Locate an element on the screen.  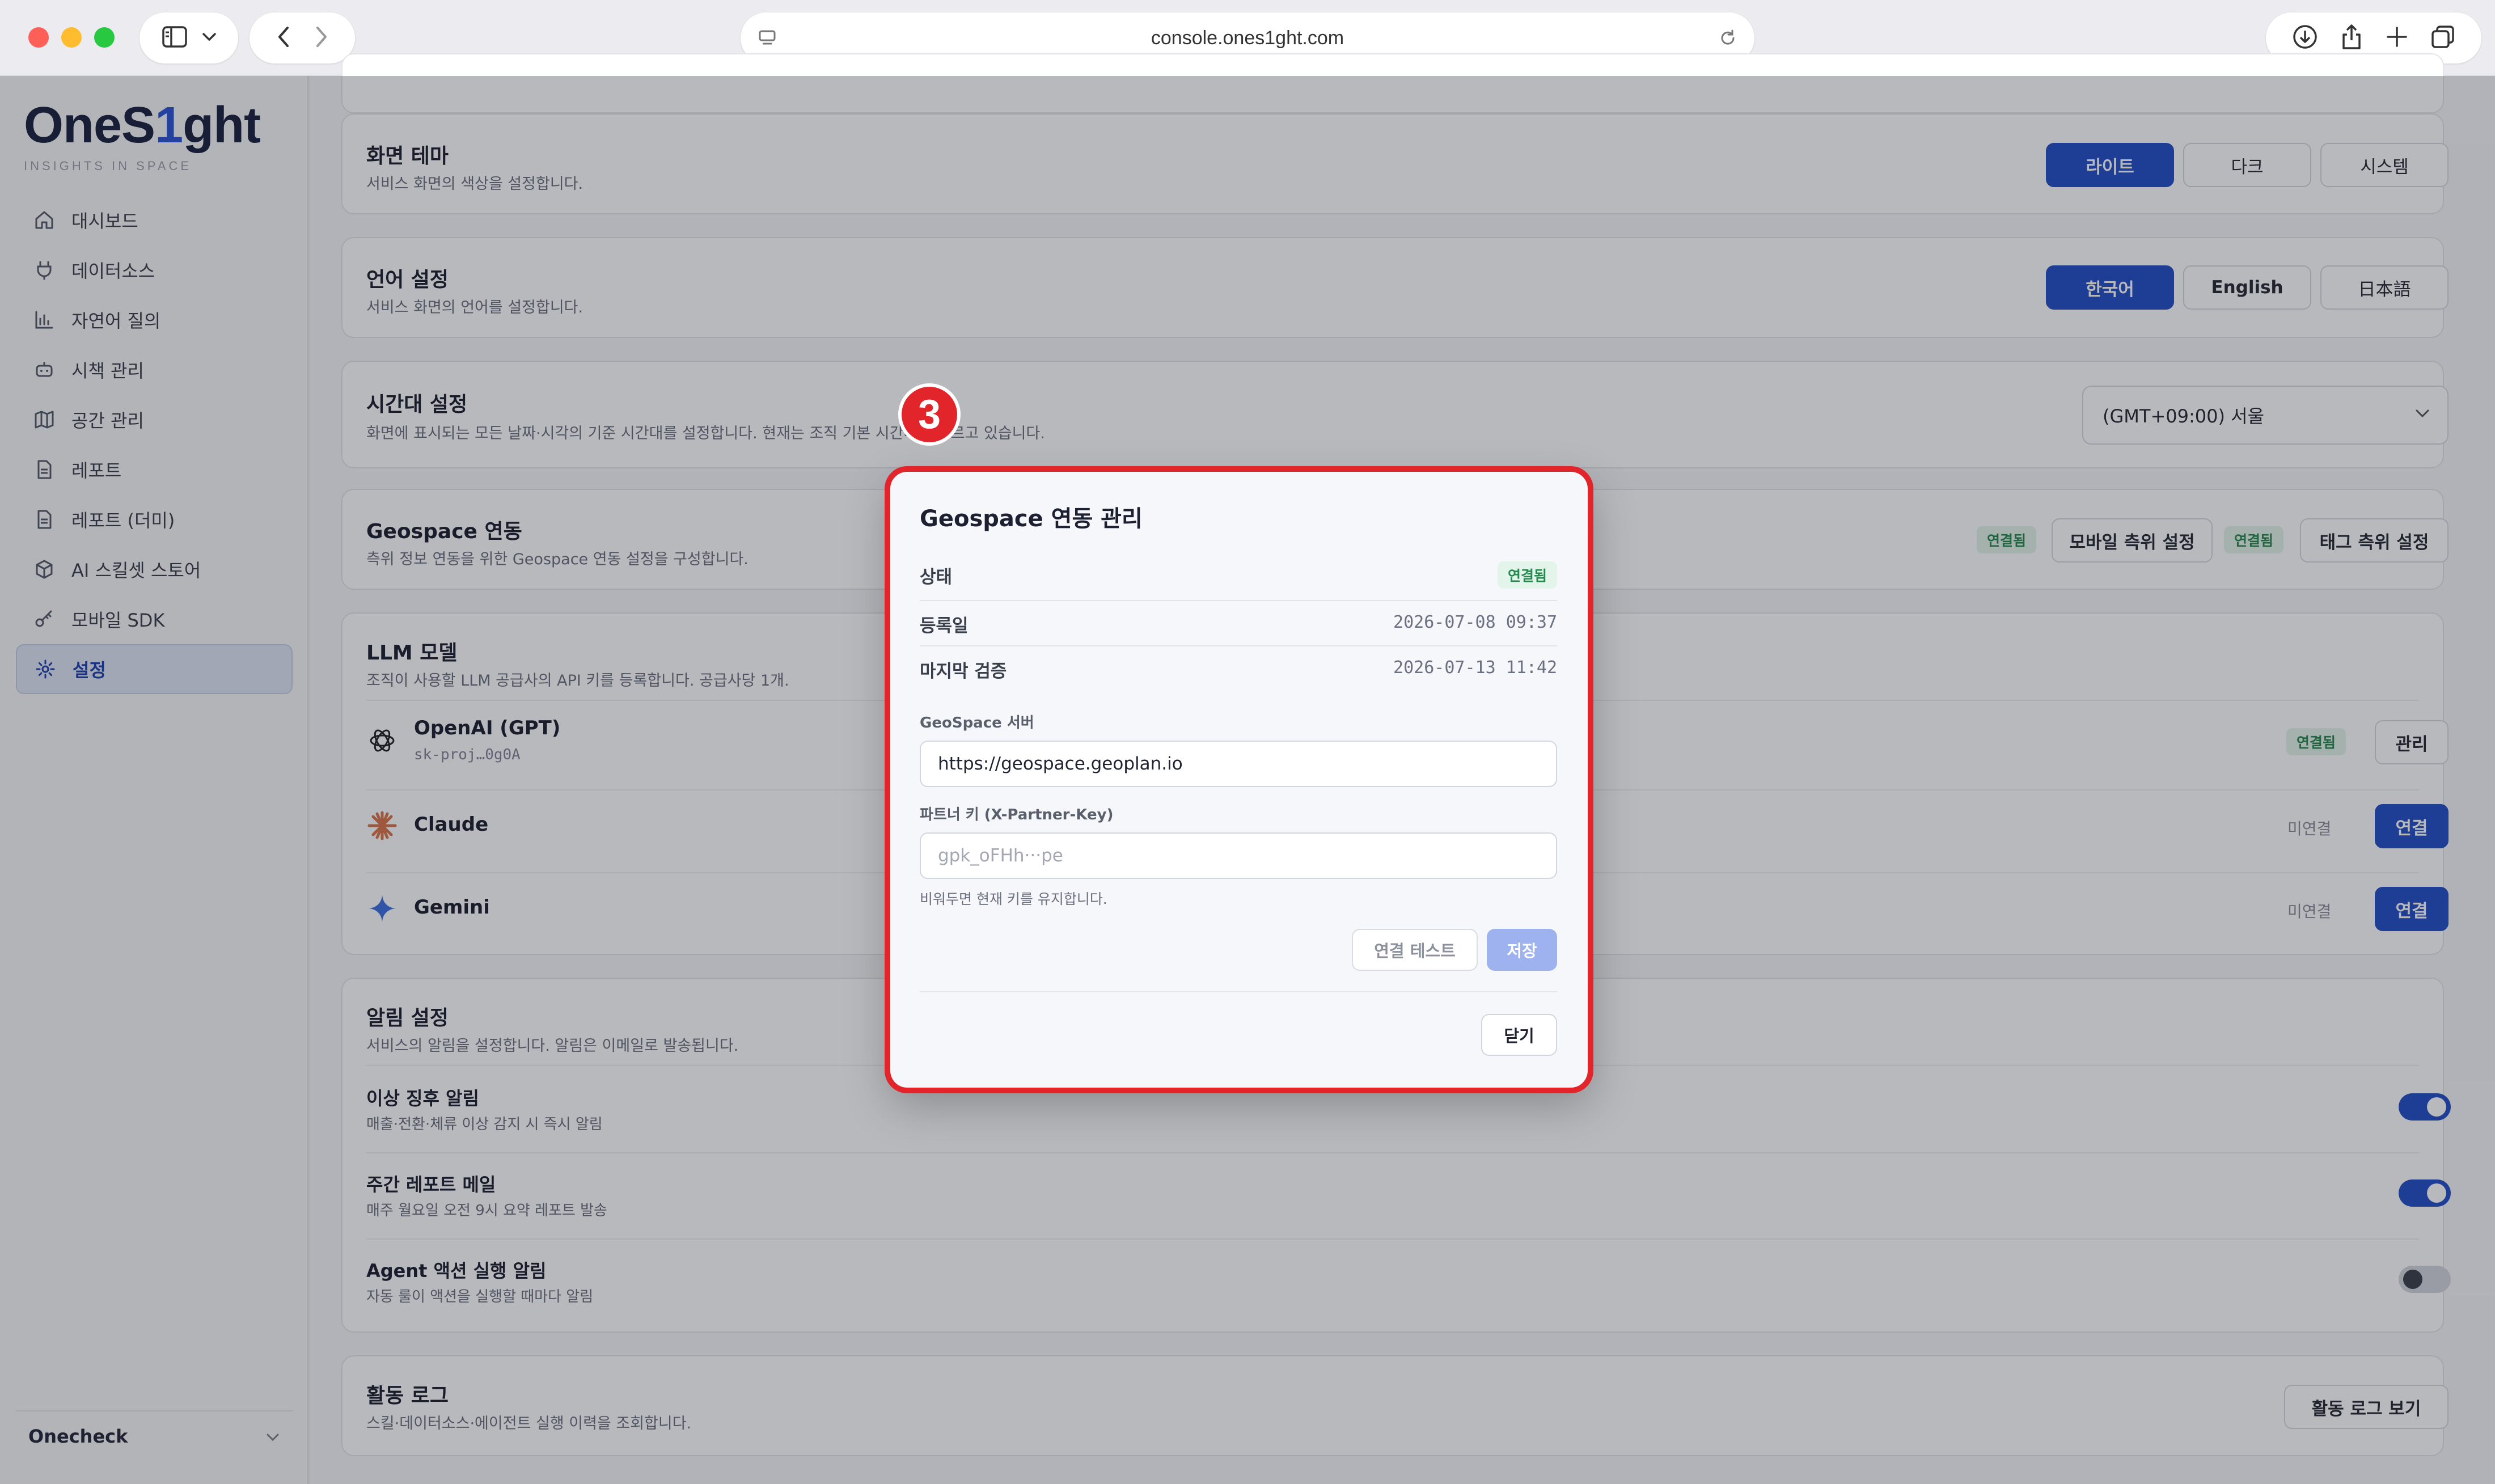
share-icon is located at coordinates (2351, 38).